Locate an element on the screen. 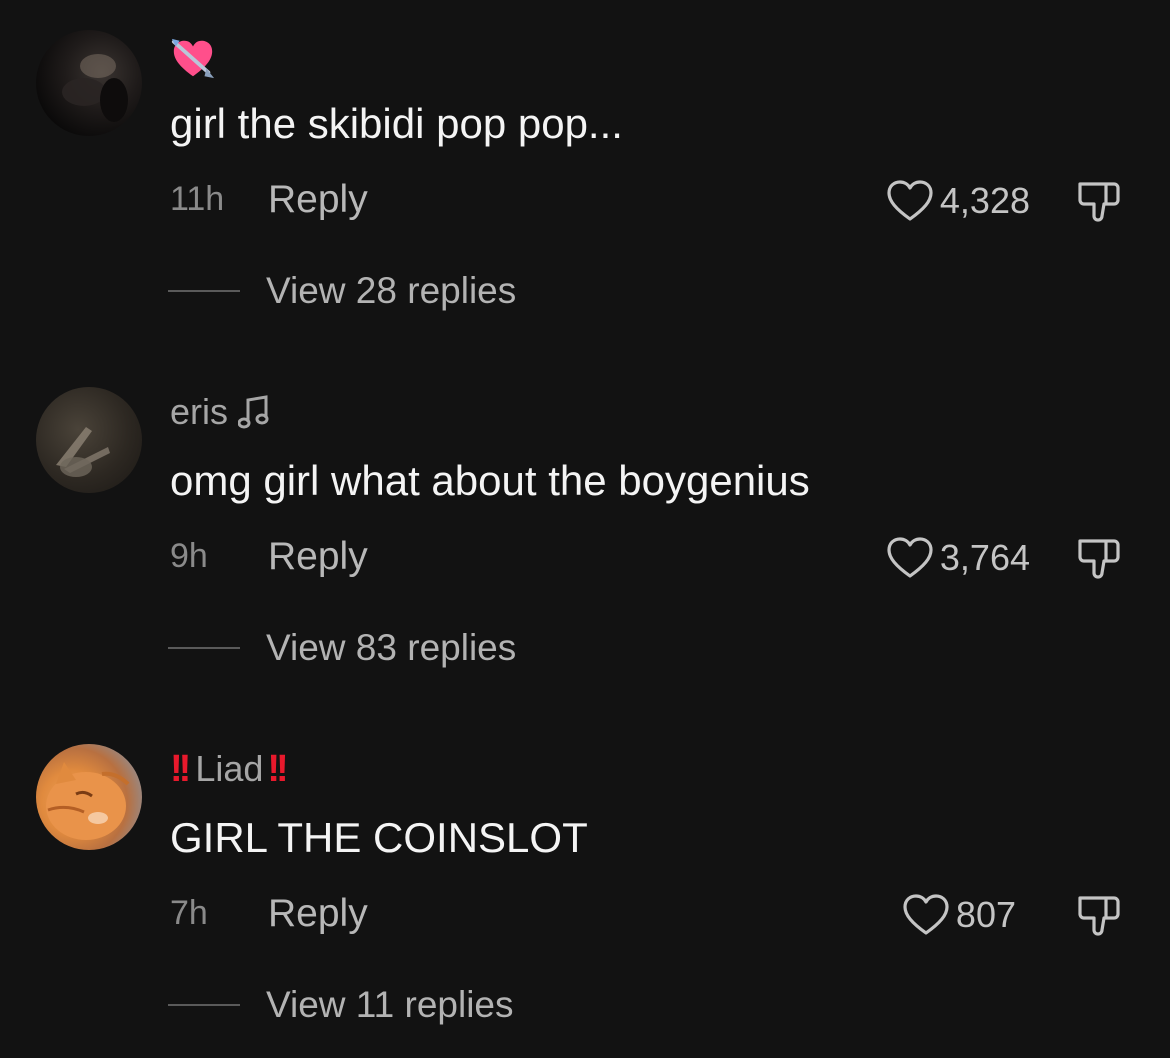  username-text: eris is located at coordinates (199, 411).